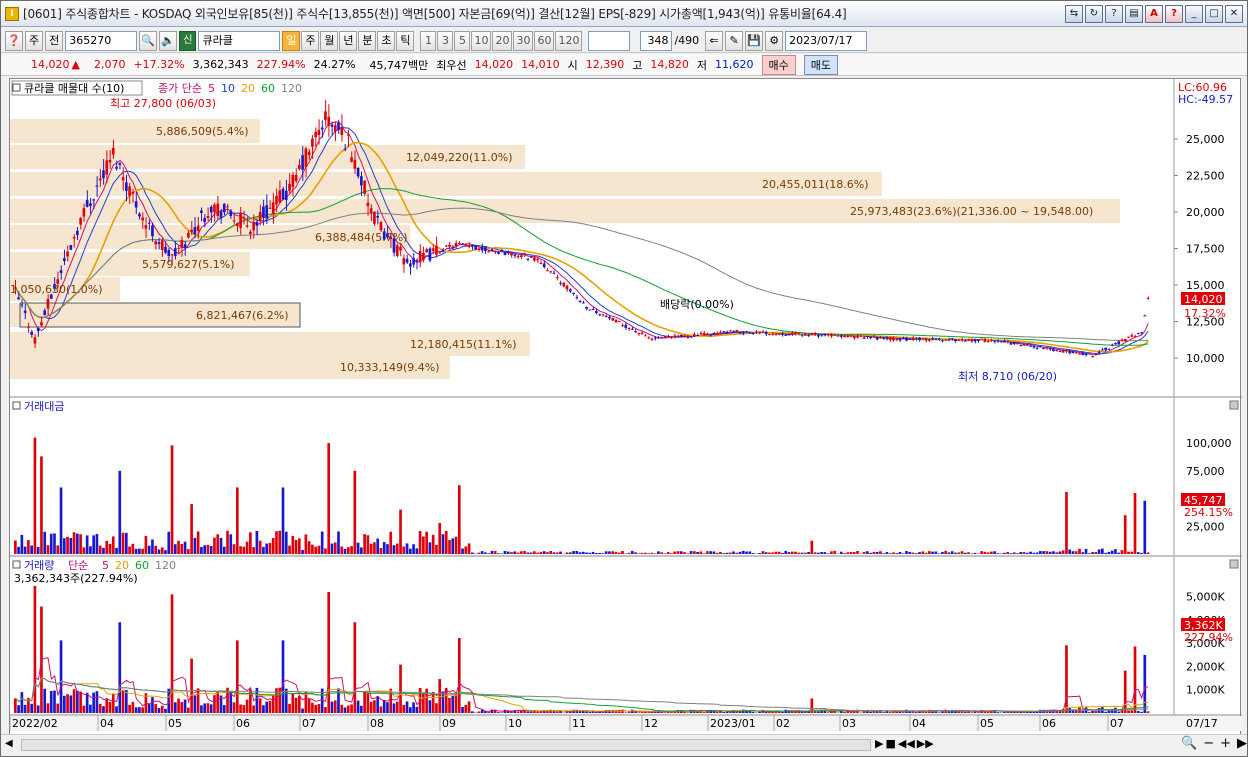 This screenshot has height=757, width=1248. What do you see at coordinates (168, 40) in the screenshot?
I see `speaker-icon: 🔈` at bounding box center [168, 40].